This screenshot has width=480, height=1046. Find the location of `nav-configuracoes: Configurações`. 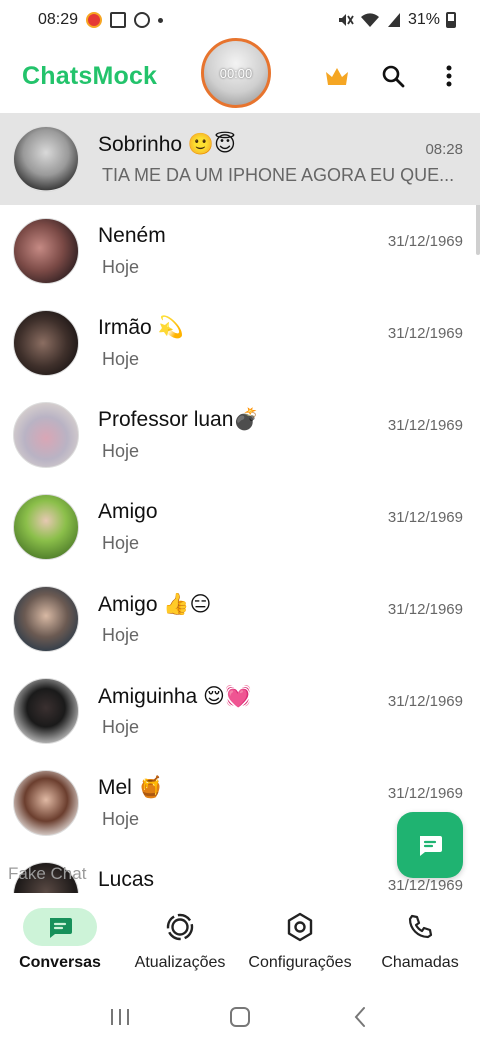

nav-configuracoes: Configurações is located at coordinates (300, 940).